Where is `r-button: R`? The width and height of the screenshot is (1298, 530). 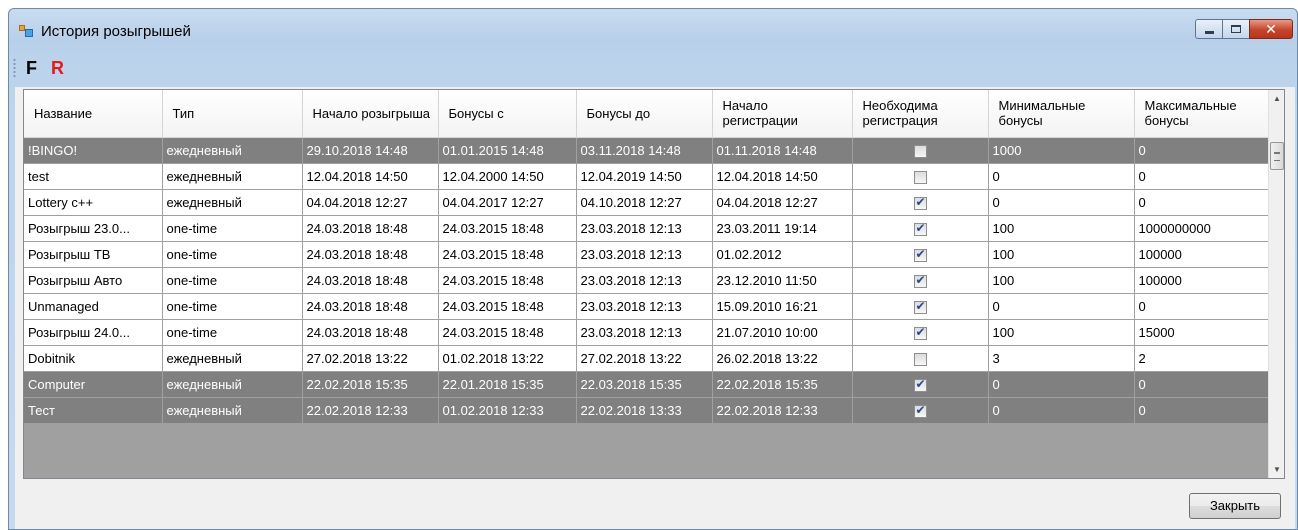 r-button: R is located at coordinates (57, 68).